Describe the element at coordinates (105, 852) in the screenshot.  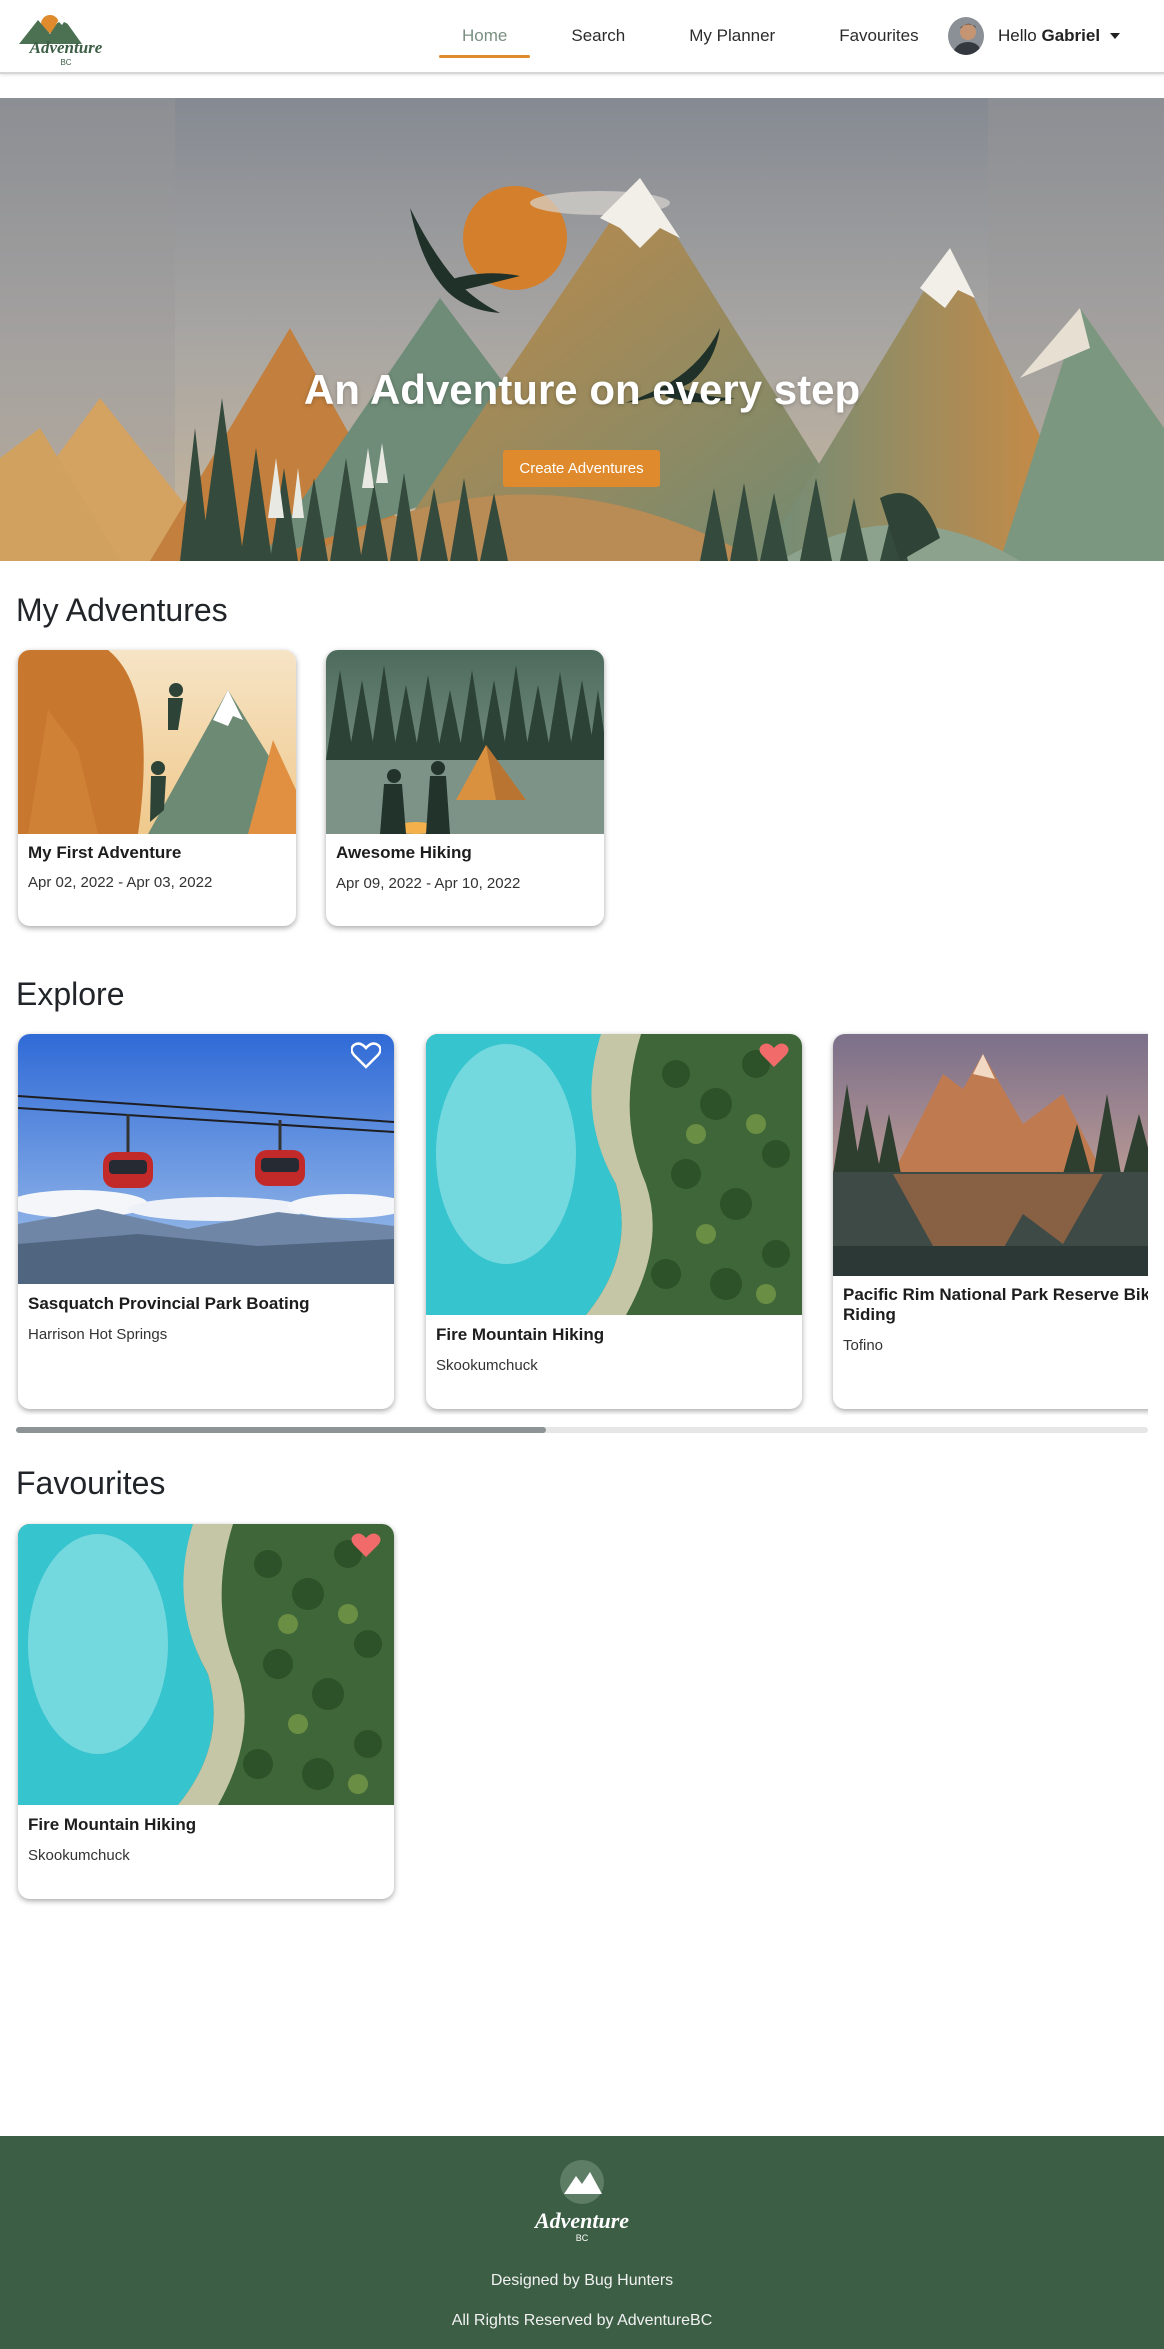
I see `adventure-card-title: My First Adventure` at that location.